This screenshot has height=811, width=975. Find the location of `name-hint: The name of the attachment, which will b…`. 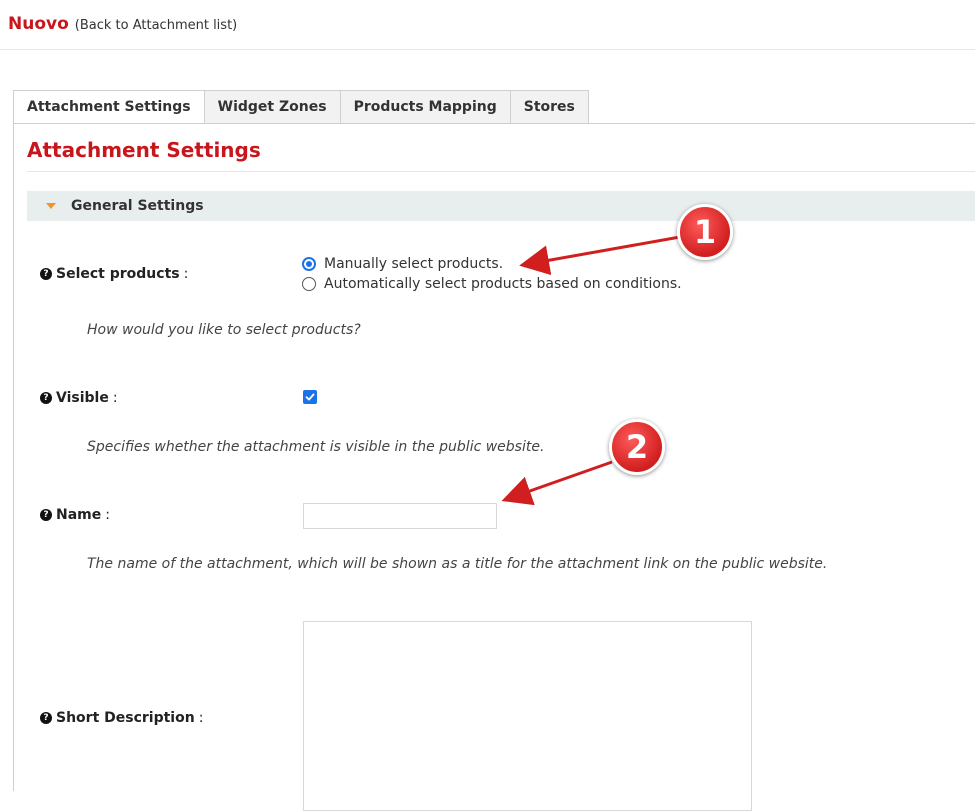

name-hint: The name of the attachment, which will b… is located at coordinates (457, 564).